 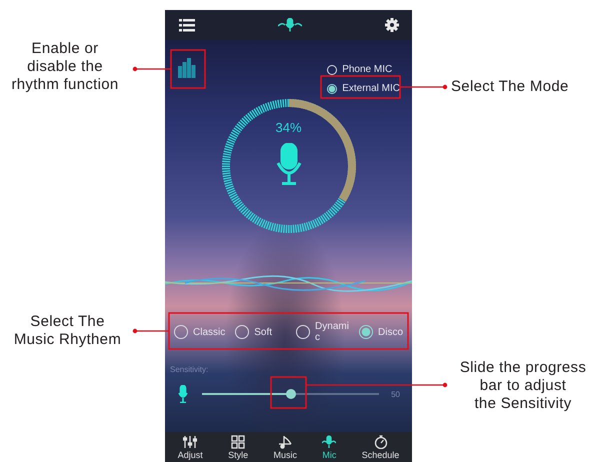 What do you see at coordinates (395, 394) in the screenshot?
I see `sensitivity-value: 50` at bounding box center [395, 394].